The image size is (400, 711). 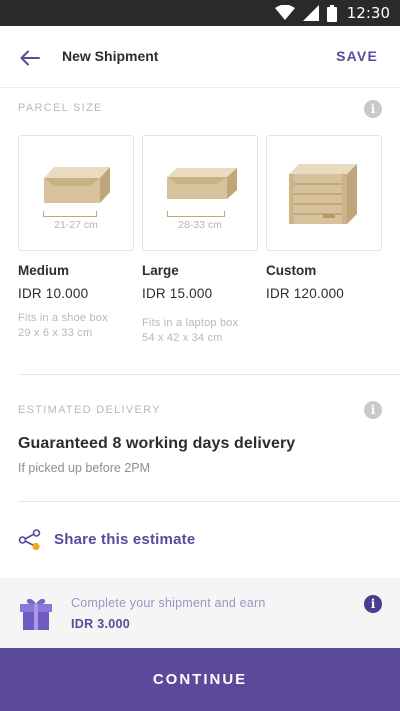 What do you see at coordinates (60, 108) in the screenshot?
I see `parcel-size-label: PARCEL SIZE` at bounding box center [60, 108].